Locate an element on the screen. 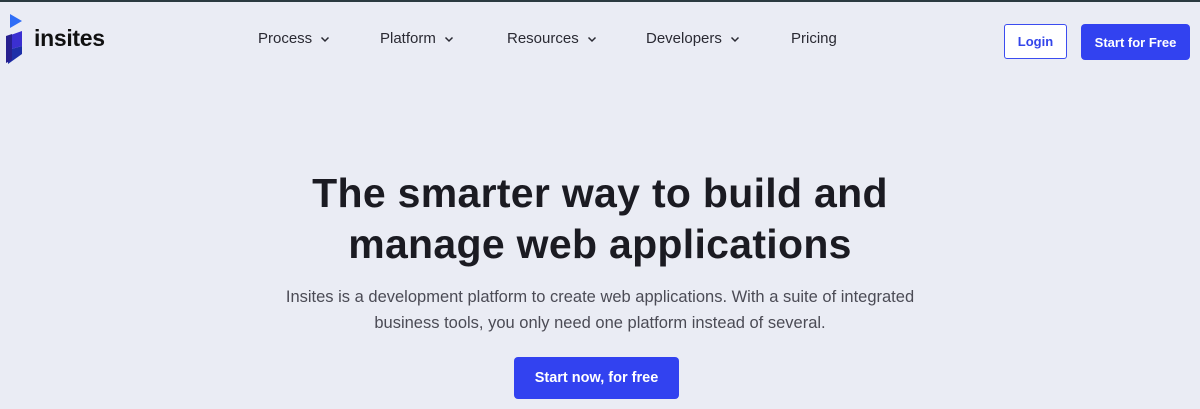  nav-item-pricing: Pricing is located at coordinates (814, 38).